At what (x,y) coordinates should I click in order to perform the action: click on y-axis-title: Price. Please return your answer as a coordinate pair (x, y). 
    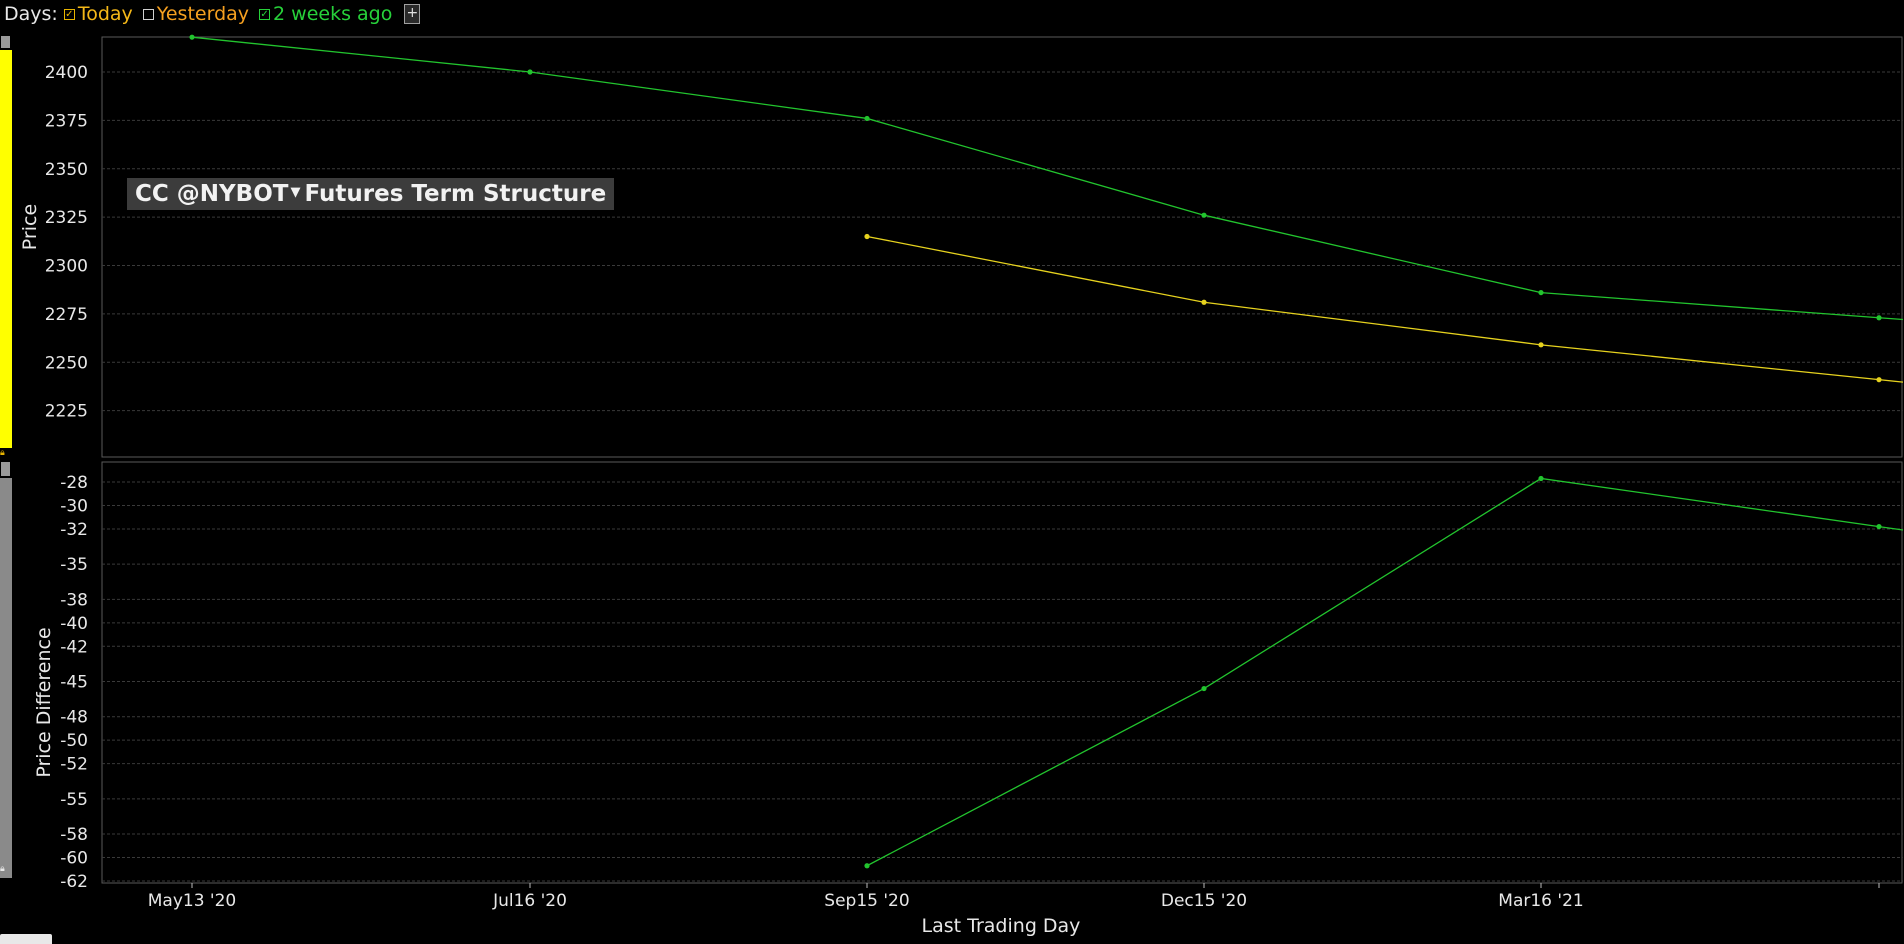
    Looking at the image, I should click on (30, 227).